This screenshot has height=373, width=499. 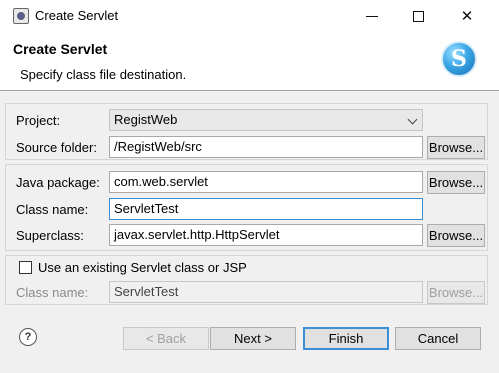 I want to click on maximize-button, so click(x=418, y=16).